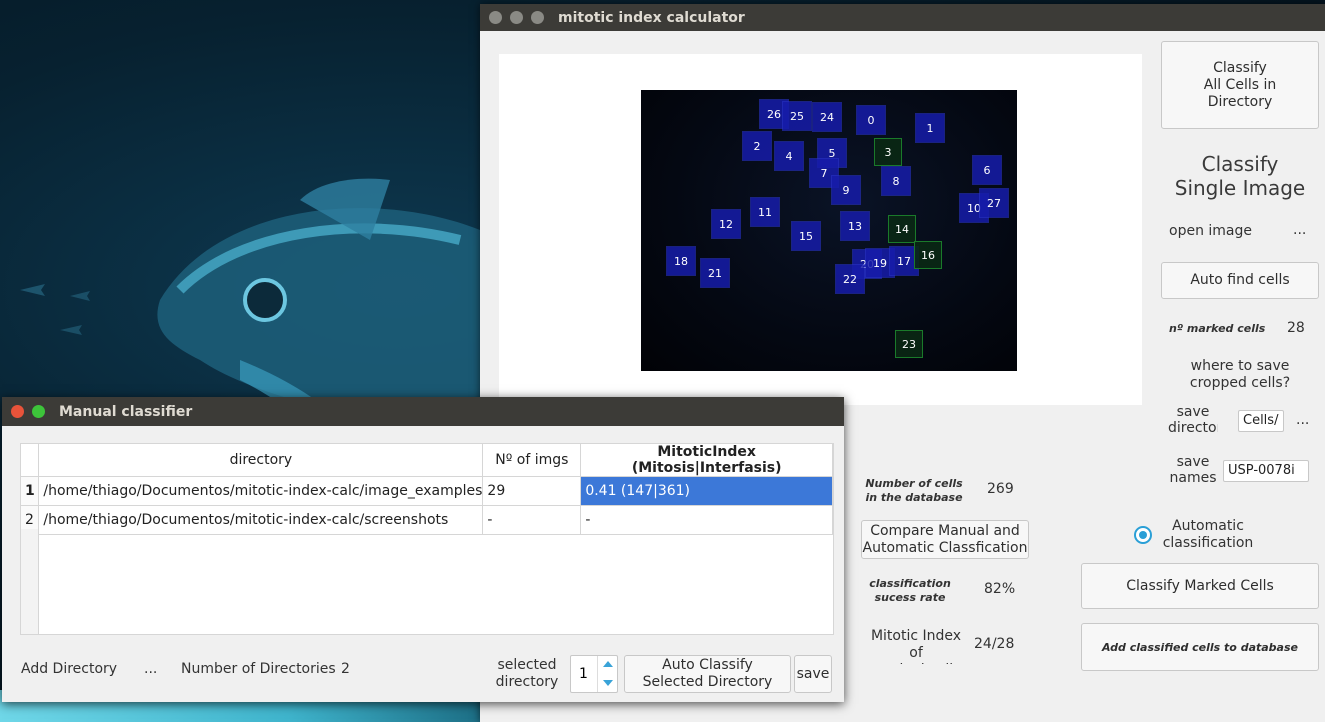  Describe the element at coordinates (608, 683) in the screenshot. I see `chevron-down-icon` at that location.